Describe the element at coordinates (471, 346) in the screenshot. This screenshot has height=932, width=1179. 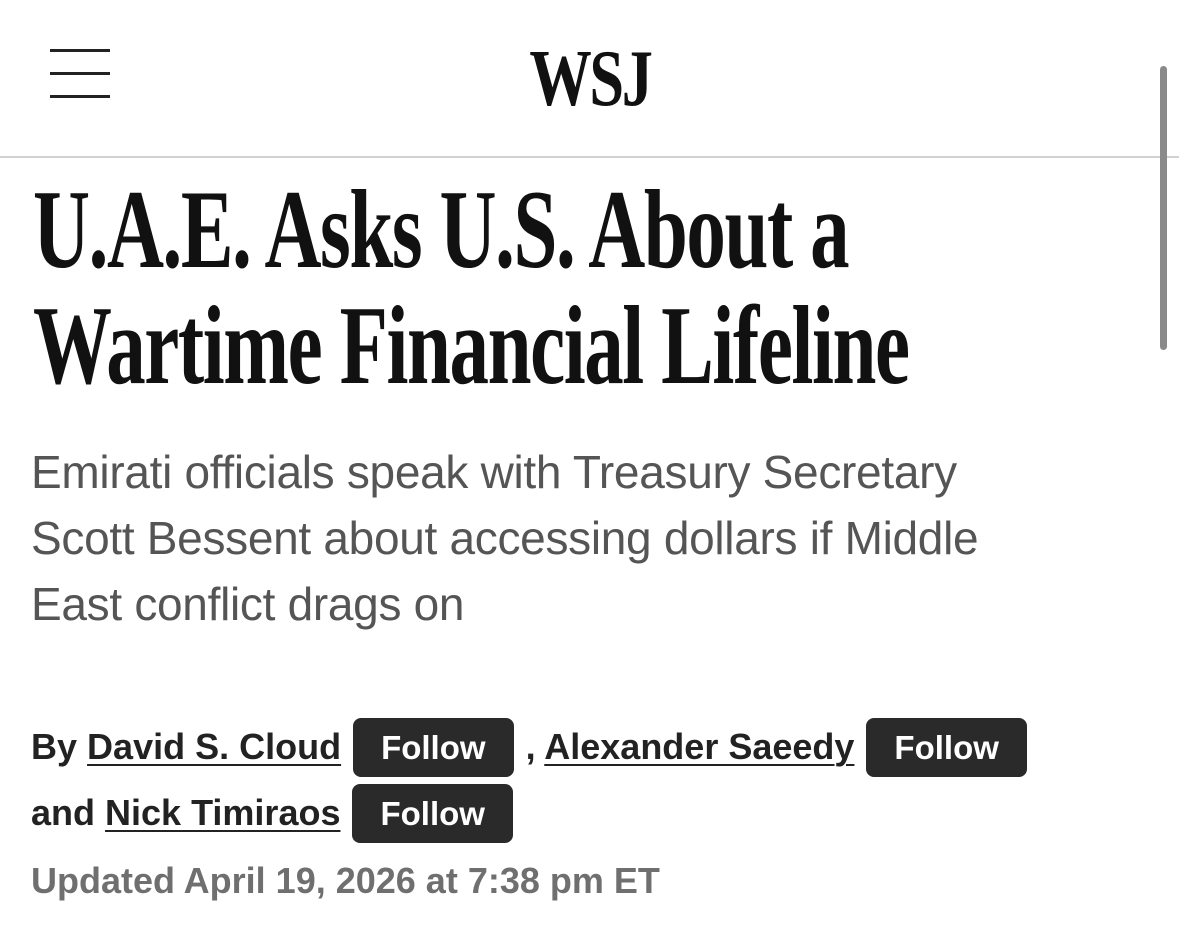
I see `headline-line: Wartime Financial Lifeline` at that location.